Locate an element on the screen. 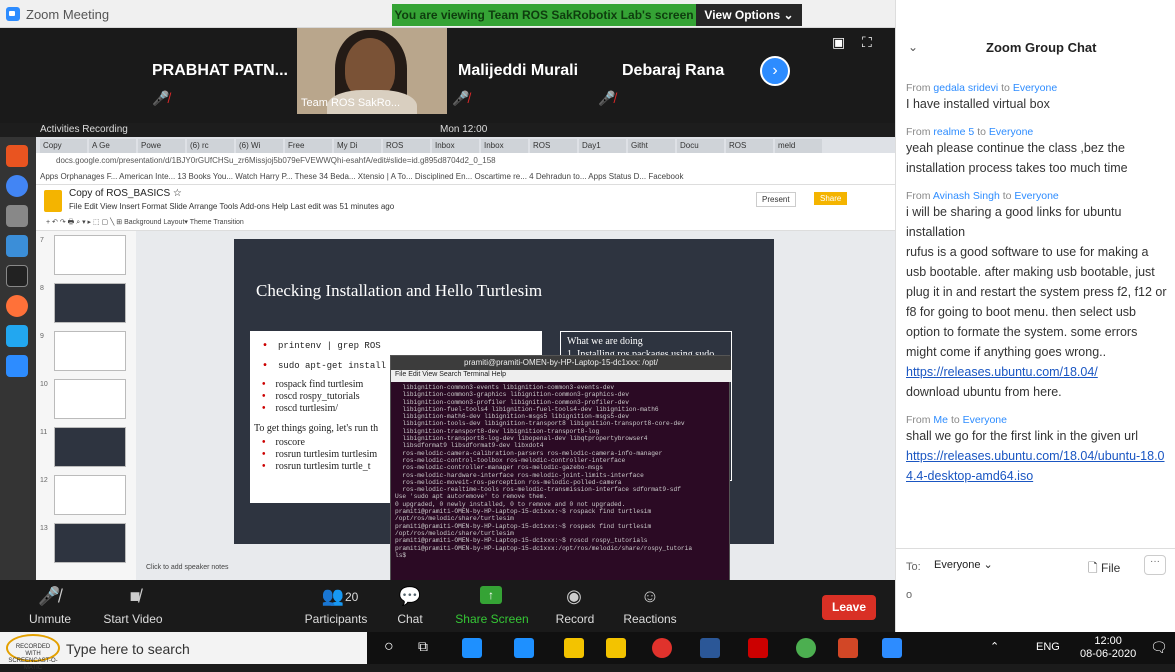 The width and height of the screenshot is (1175, 672). powerpoint-icon is located at coordinates (848, 648).